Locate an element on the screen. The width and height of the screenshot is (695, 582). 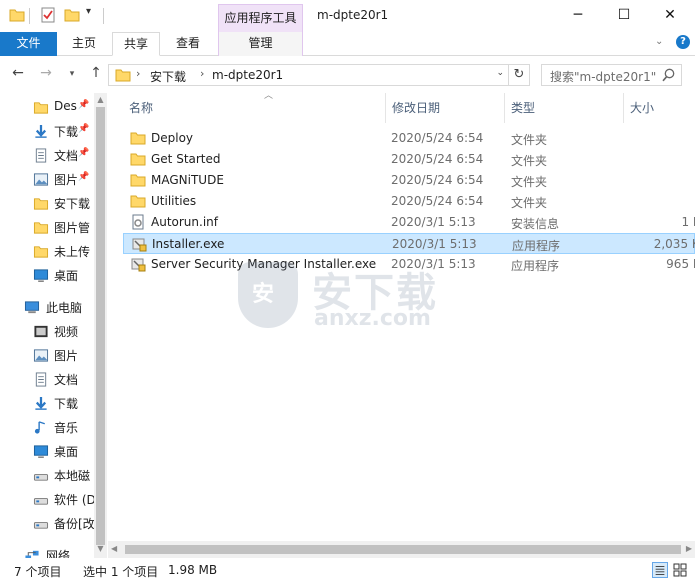
scroll-up-icon: ▲ is located at coordinates (100, 99).